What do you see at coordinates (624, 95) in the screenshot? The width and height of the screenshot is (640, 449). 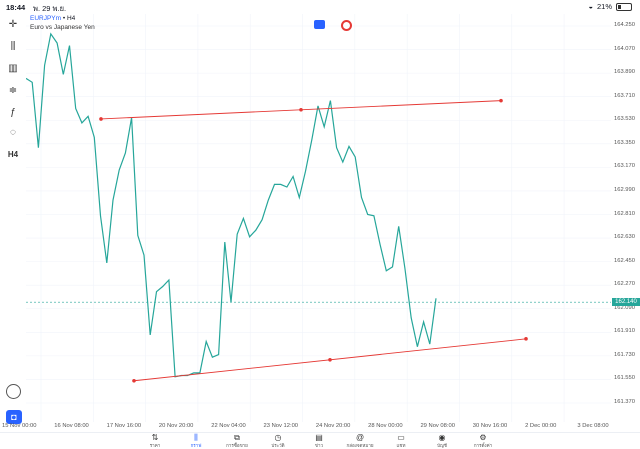 I see `price-axis-label: 163.710` at bounding box center [624, 95].